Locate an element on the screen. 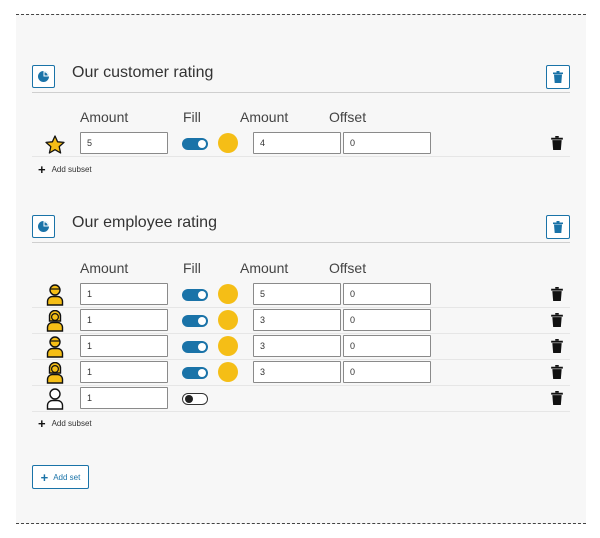 This screenshot has width=600, height=538. star-icon is located at coordinates (55, 144).